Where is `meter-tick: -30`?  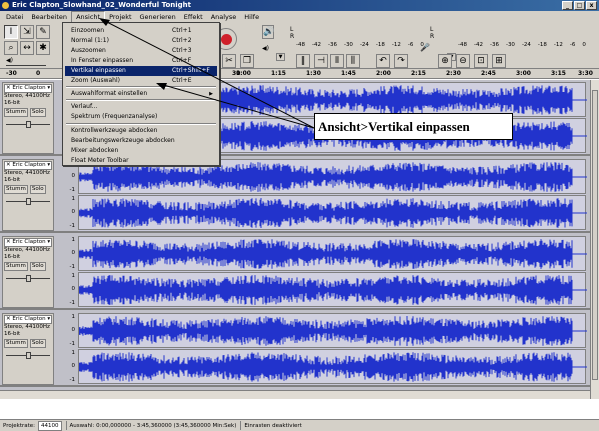
meter-tick: -30 is located at coordinates (348, 45).